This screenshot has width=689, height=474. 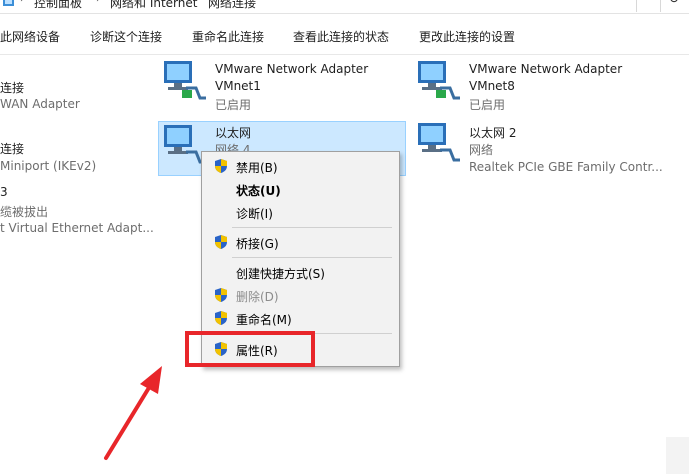 What do you see at coordinates (228, 36) in the screenshot?
I see `rename-connection-button: 重命名此连接` at bounding box center [228, 36].